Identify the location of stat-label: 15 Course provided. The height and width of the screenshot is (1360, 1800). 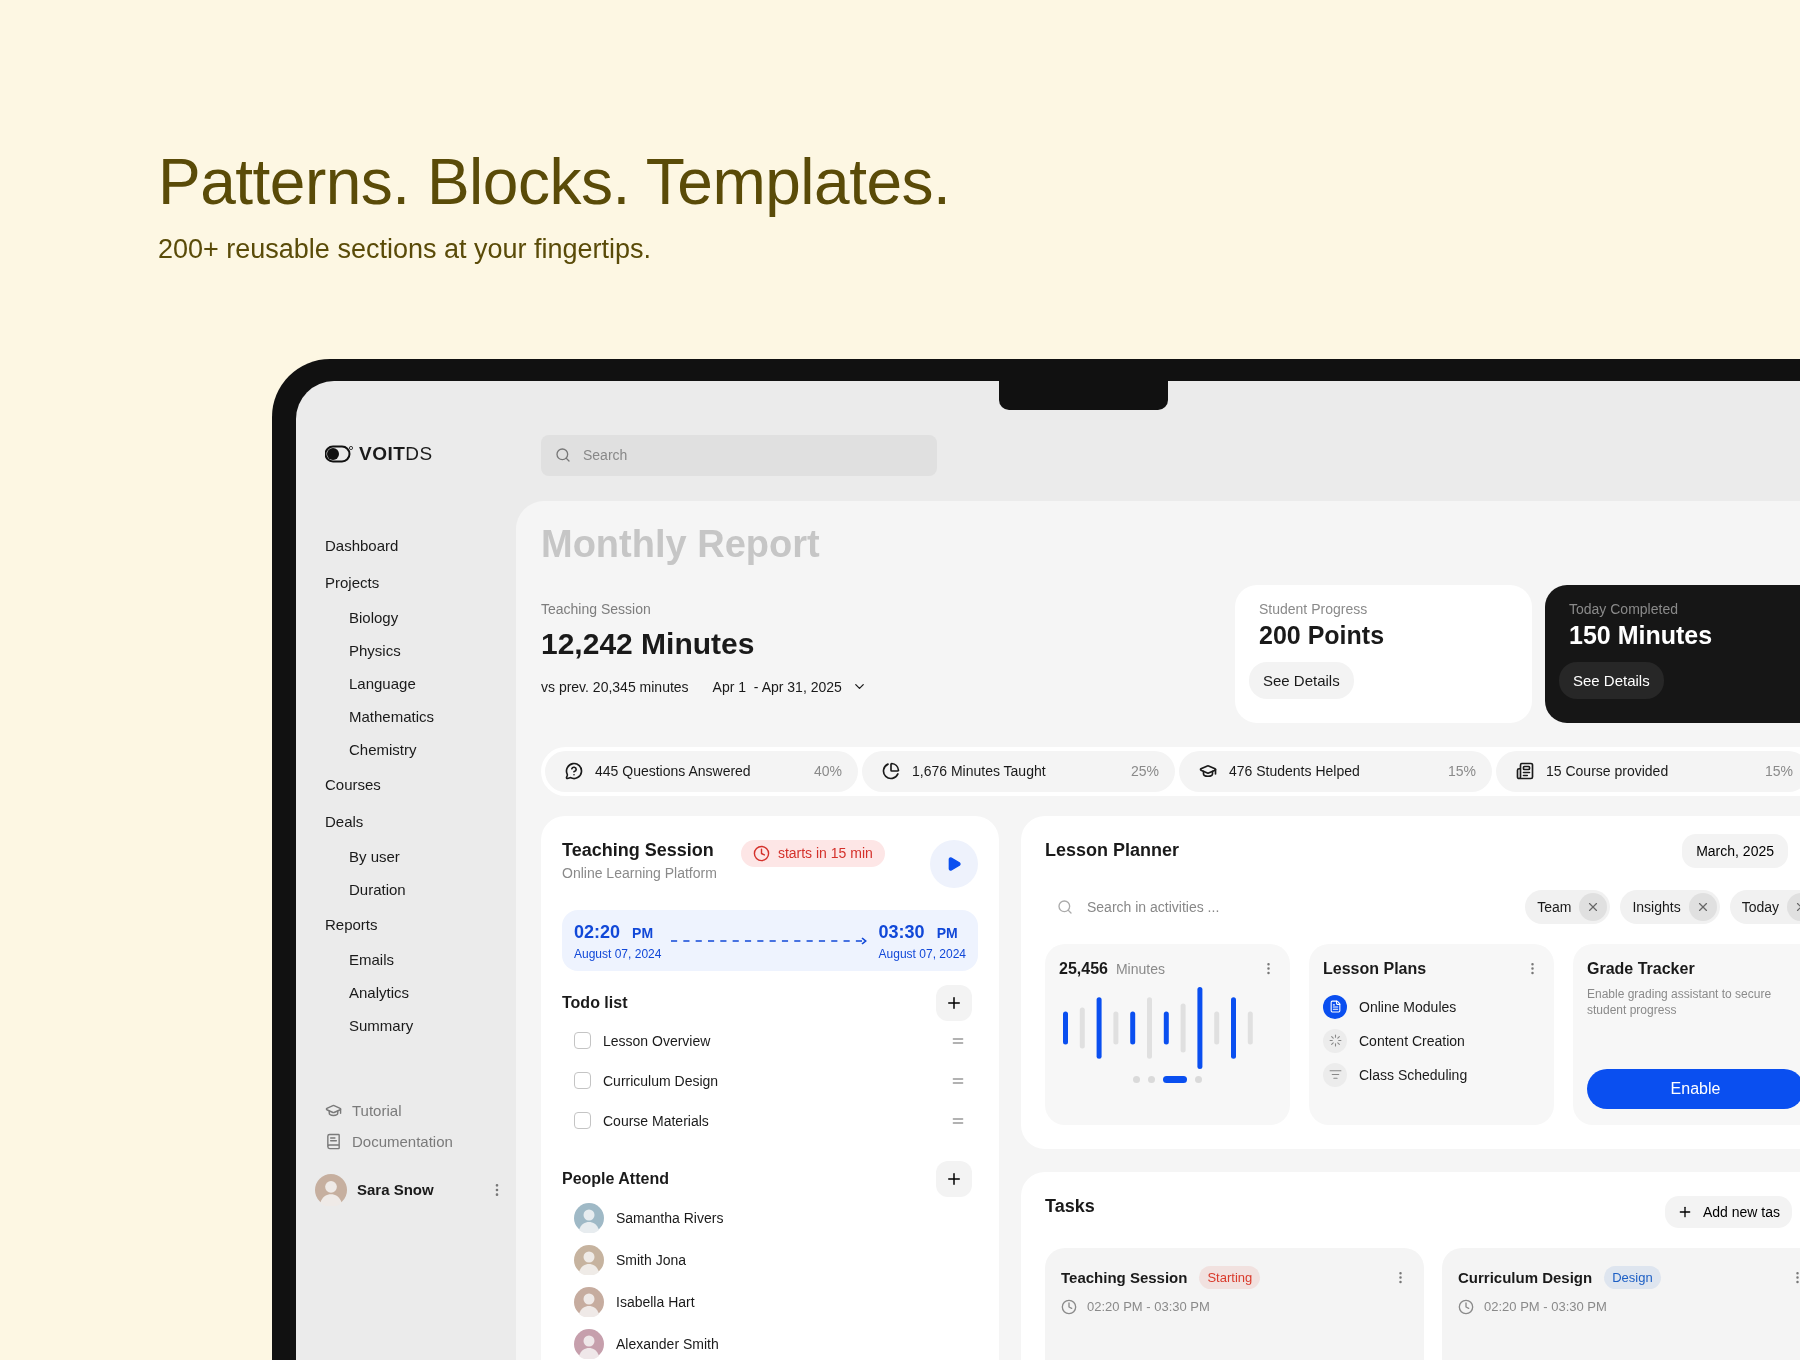
(1608, 771).